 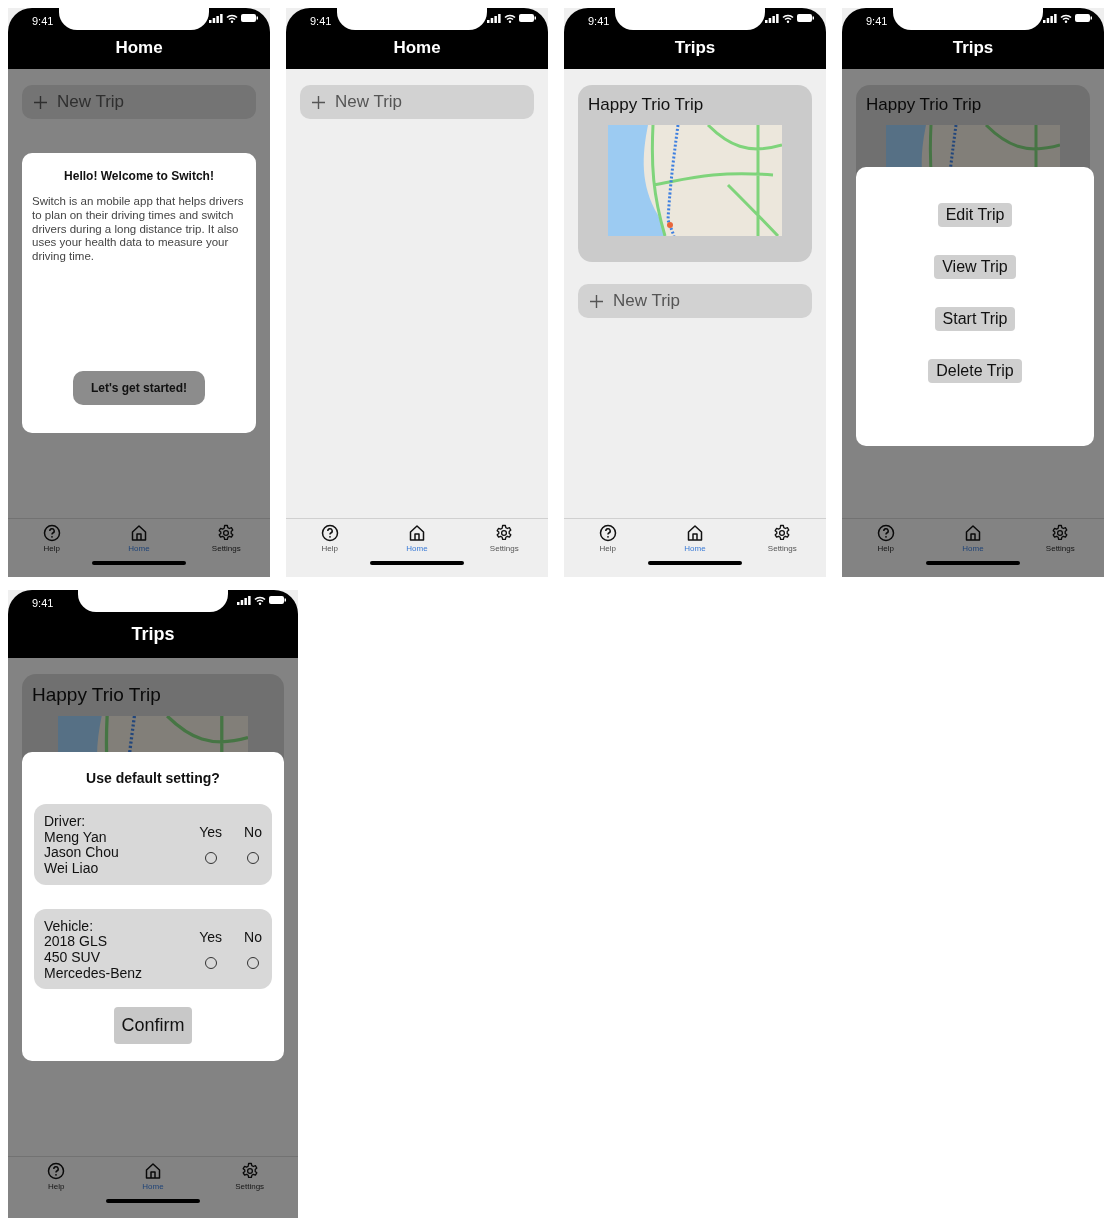 What do you see at coordinates (138, 229) in the screenshot?
I see `dialog-message: Switch is an mobile app that helps drivers to plan on their driving times and switch drivers during a long distance trip. It also uses your health data to measure your driving time.` at bounding box center [138, 229].